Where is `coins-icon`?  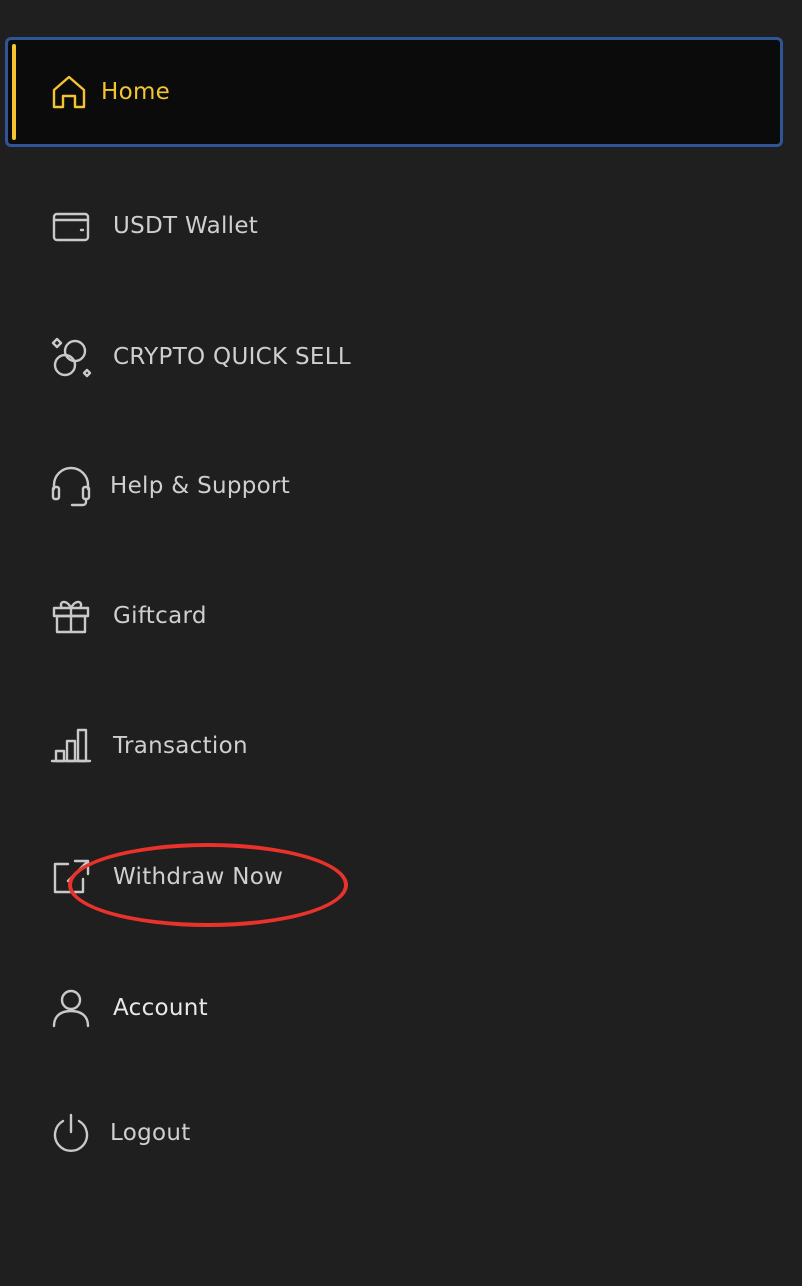 coins-icon is located at coordinates (71, 357).